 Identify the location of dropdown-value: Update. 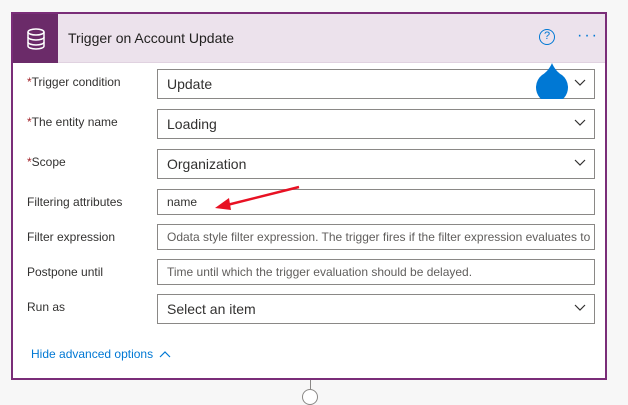
(190, 84).